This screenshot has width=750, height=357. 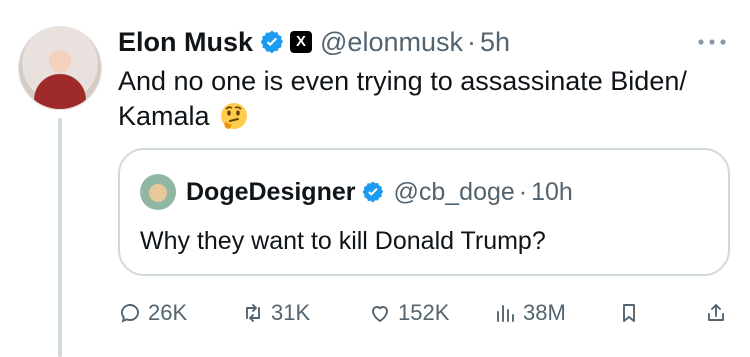 What do you see at coordinates (301, 42) in the screenshot?
I see `x-affiliation-icon: X` at bounding box center [301, 42].